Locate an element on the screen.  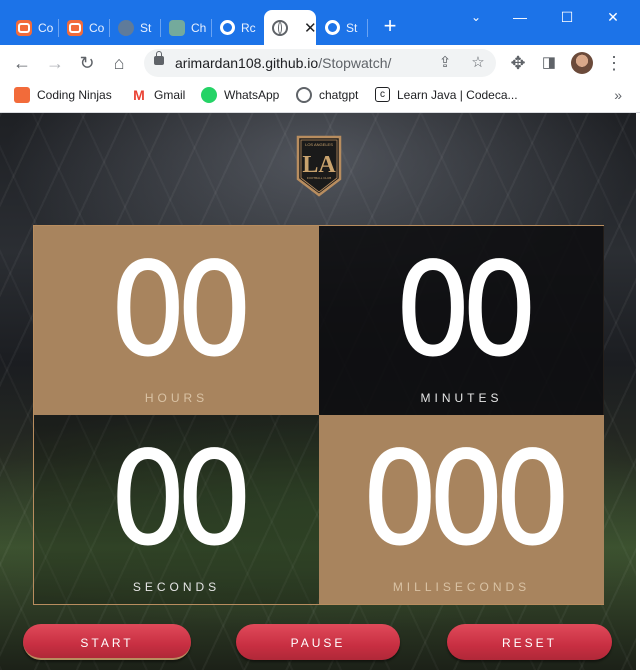
address-bar: arimardan108.github.io/Stopwatch/ ⇪ ☆ is located at coordinates (320, 63).